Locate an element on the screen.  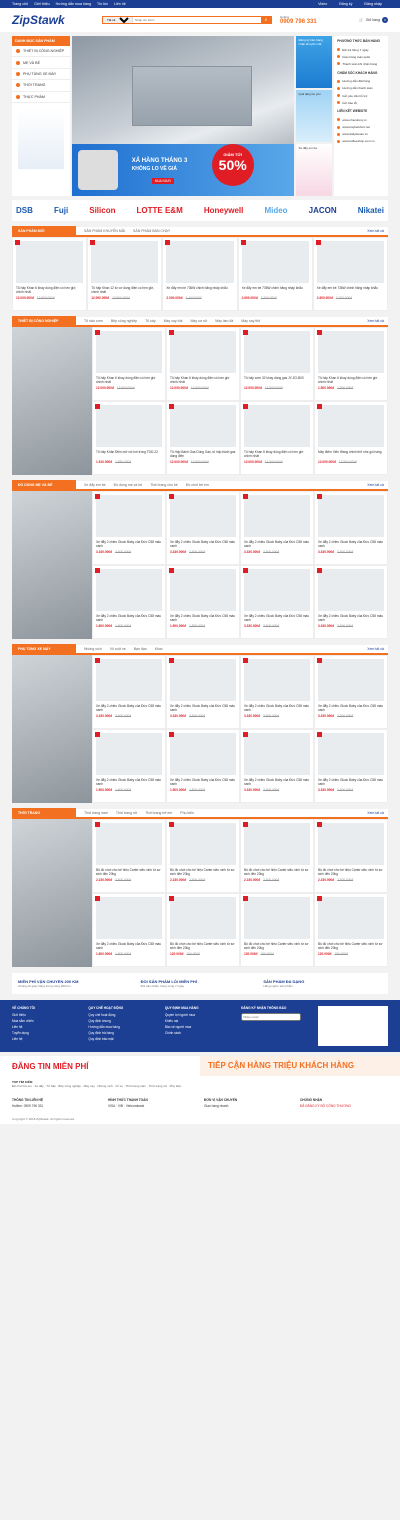
section-tab: Máy làm đá is located at coordinates (224, 321).